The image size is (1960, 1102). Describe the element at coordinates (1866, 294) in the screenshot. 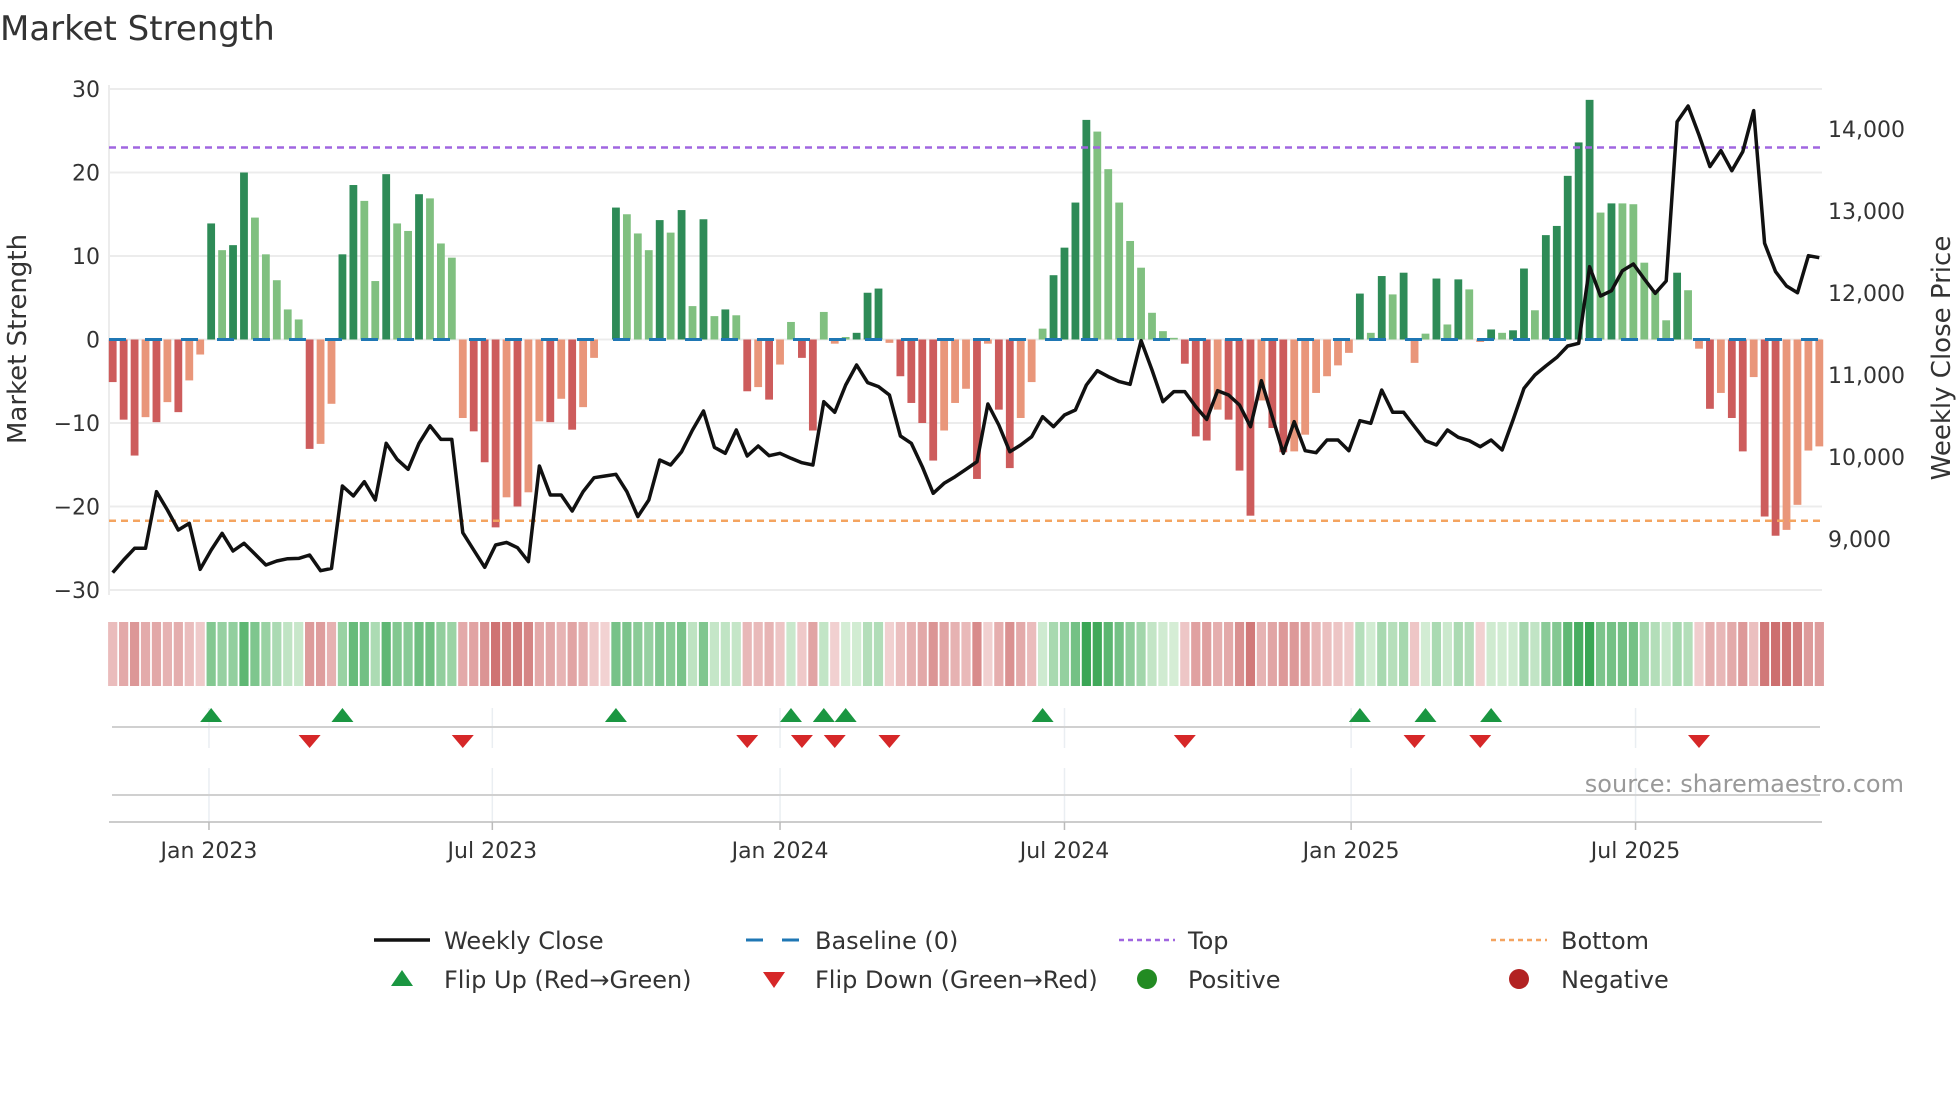

I see `y2-tick-label: 12,000` at that location.